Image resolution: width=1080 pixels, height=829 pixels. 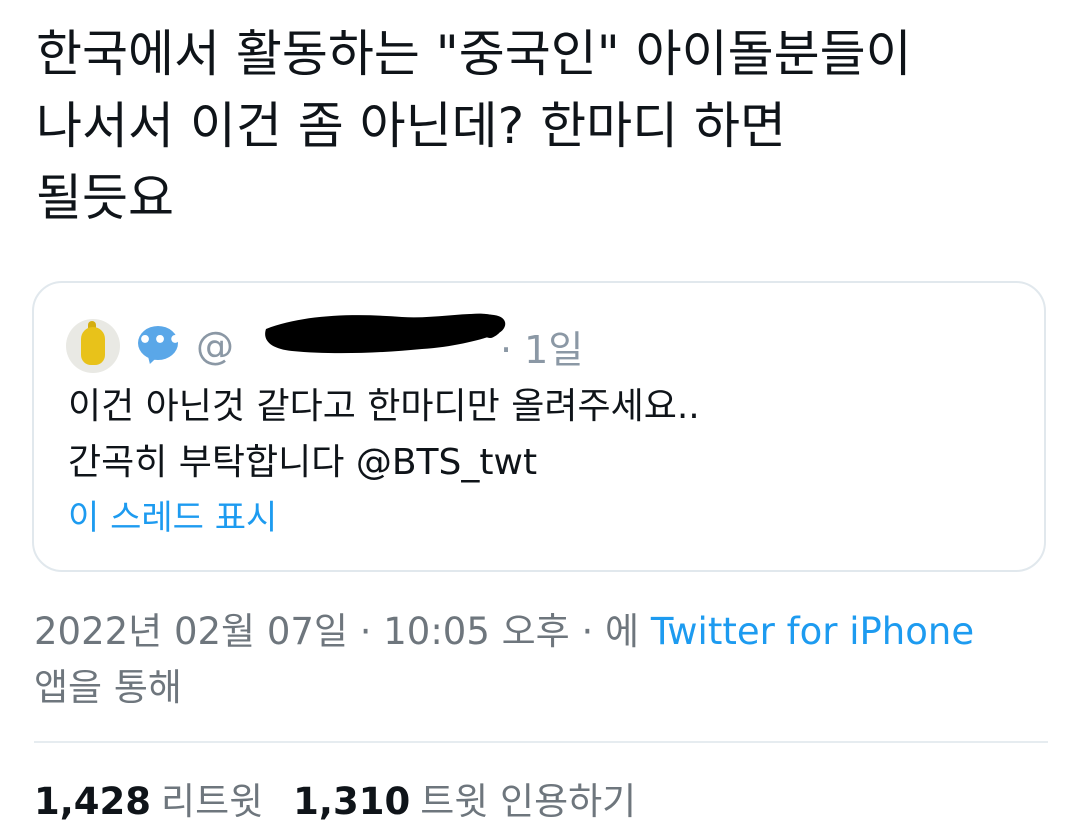 I want to click on quoted-tweet-time: · 1일, so click(x=541, y=346).